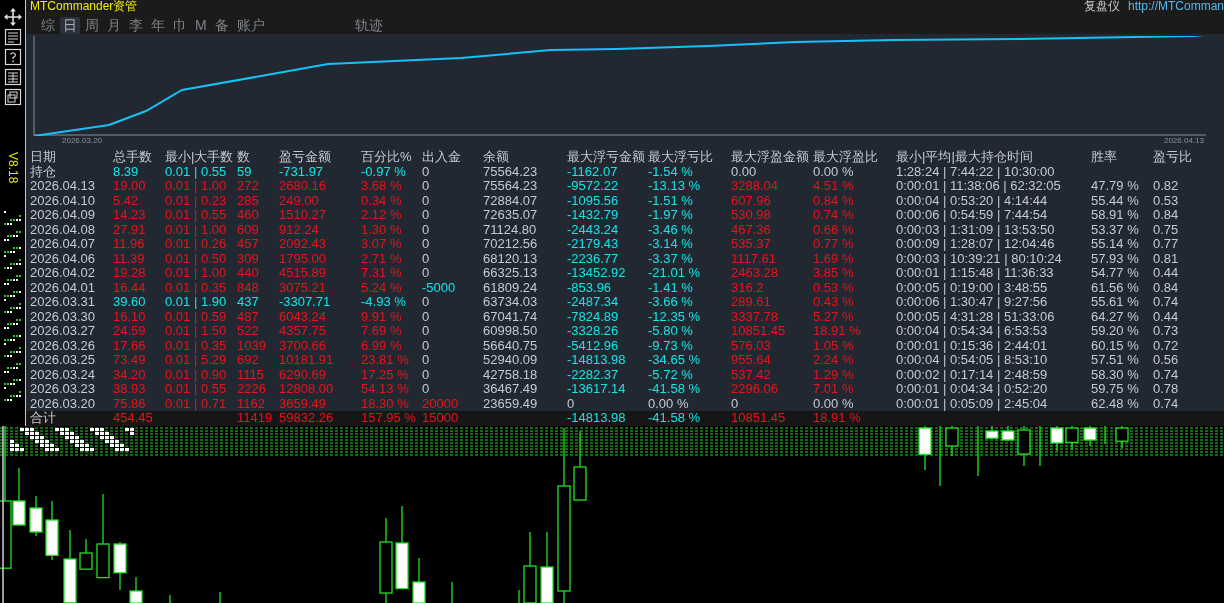  What do you see at coordinates (303, 345) in the screenshot?
I see `table-cell-text: 3700.66` at bounding box center [303, 345].